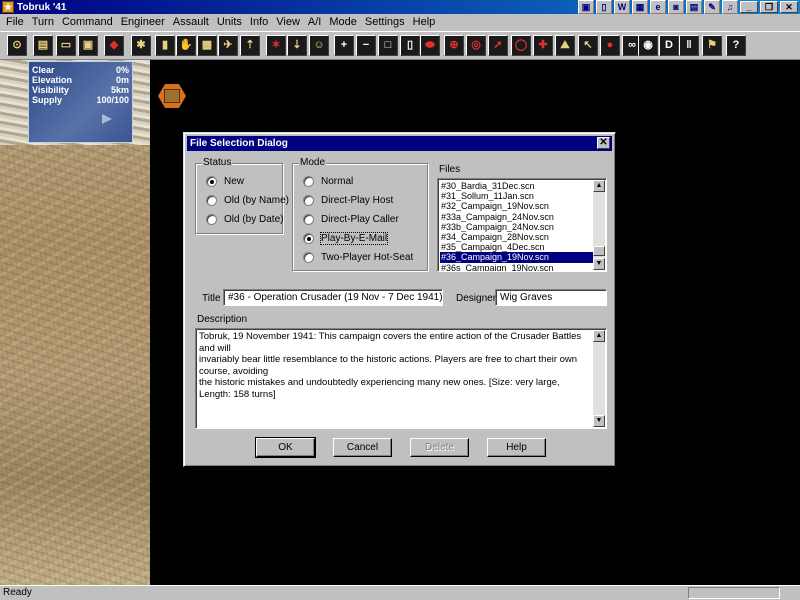 This screenshot has height=600, width=800. What do you see at coordinates (297, 45) in the screenshot?
I see `arrow-down-icon: ⇣` at bounding box center [297, 45].